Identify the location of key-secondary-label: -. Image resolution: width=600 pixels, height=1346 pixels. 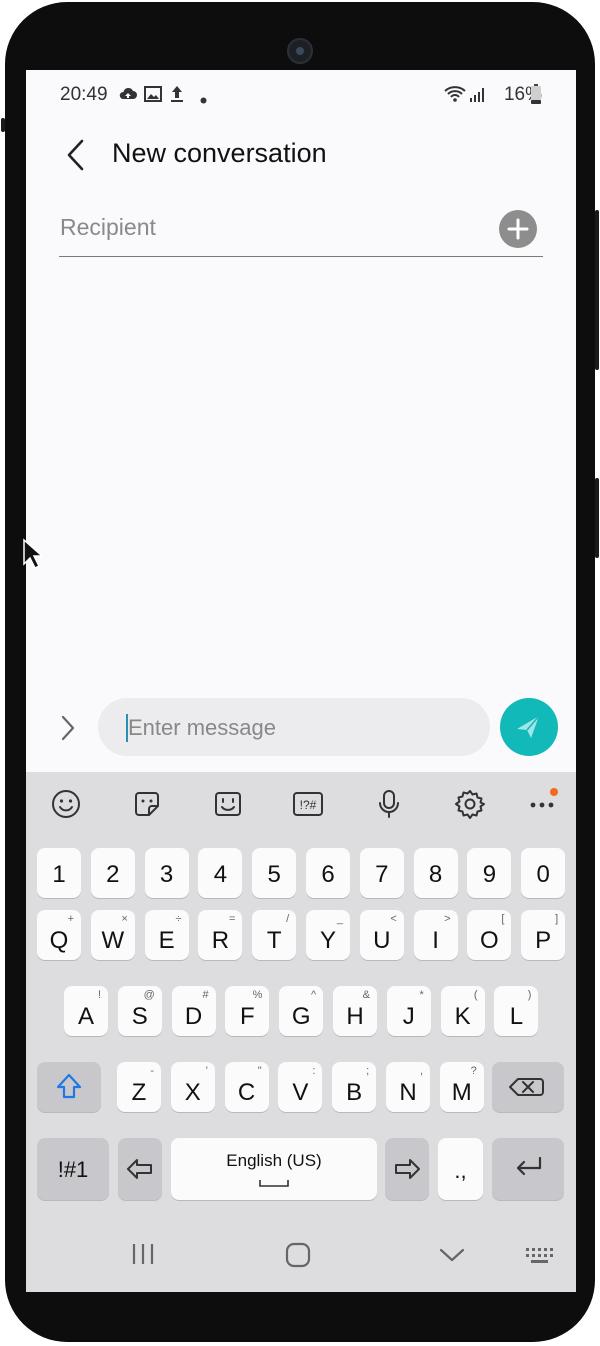
(152, 1071).